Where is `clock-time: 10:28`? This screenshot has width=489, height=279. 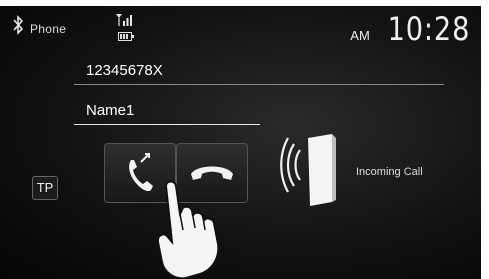 clock-time: 10:28 is located at coordinates (428, 29).